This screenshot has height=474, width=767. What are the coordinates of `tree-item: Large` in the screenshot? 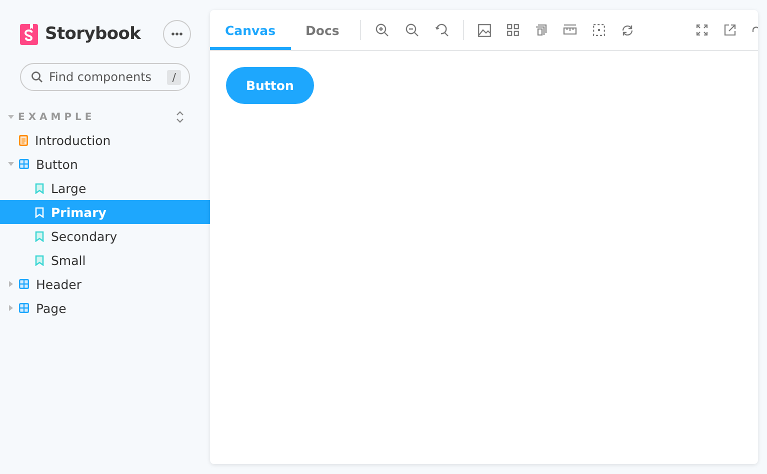 It's located at (105, 188).